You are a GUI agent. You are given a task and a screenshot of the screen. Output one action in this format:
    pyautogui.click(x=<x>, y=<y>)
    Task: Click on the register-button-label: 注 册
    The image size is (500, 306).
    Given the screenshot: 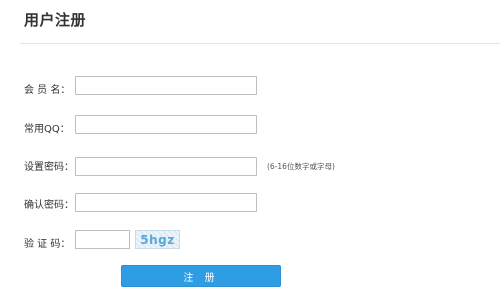 What is the action you would take?
    pyautogui.click(x=201, y=278)
    